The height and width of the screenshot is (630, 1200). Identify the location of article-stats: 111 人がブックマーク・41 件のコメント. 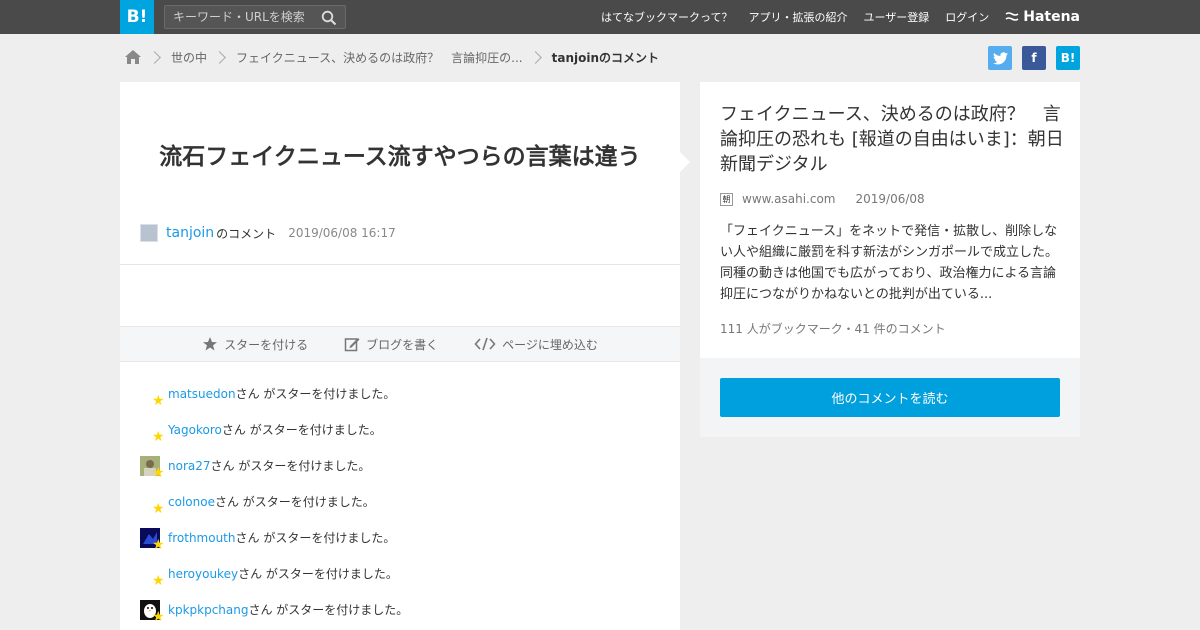
(833, 329).